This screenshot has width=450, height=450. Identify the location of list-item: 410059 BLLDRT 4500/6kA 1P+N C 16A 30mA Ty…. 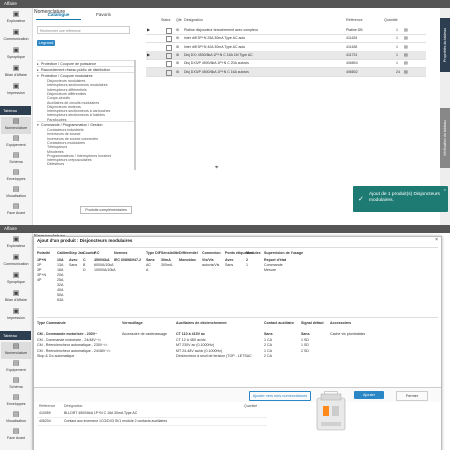
(152, 414).